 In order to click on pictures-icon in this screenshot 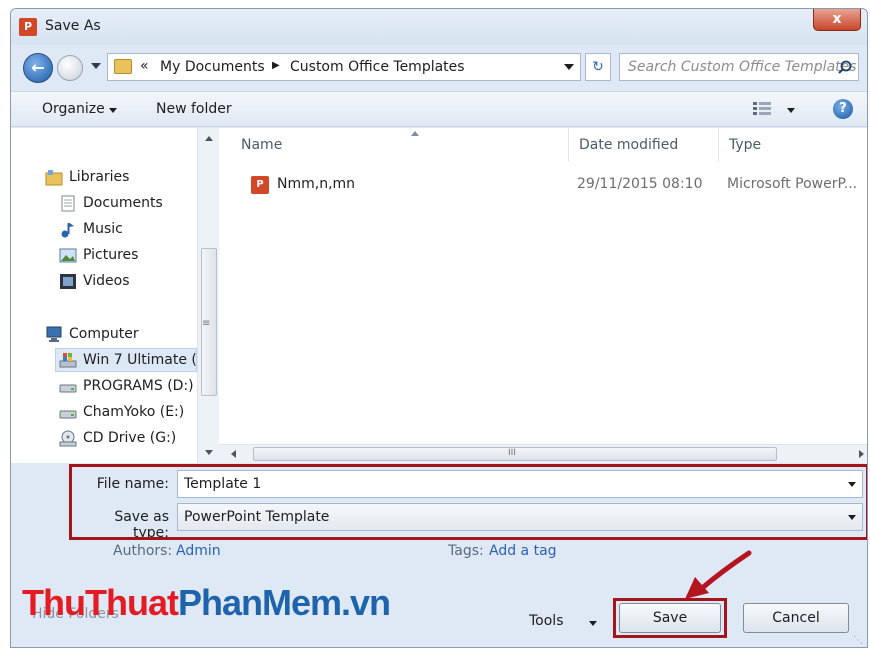, I will do `click(68, 255)`.